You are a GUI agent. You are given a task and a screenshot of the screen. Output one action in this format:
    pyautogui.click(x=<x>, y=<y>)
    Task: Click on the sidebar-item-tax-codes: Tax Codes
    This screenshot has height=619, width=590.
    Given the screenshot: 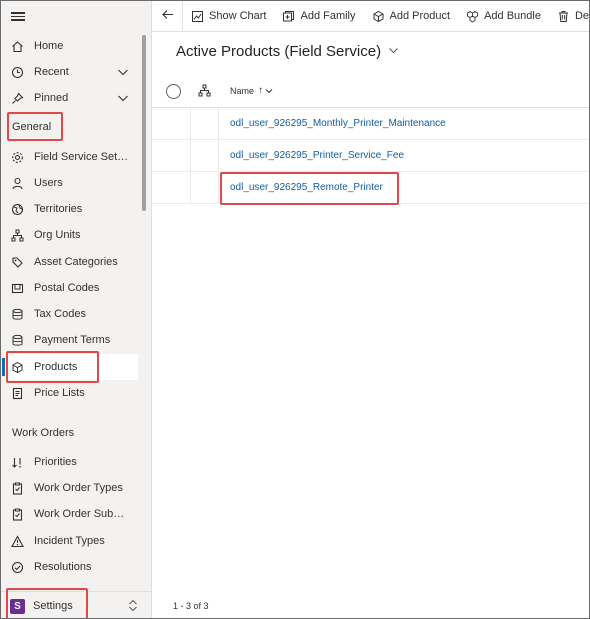 What is the action you would take?
    pyautogui.click(x=71, y=314)
    